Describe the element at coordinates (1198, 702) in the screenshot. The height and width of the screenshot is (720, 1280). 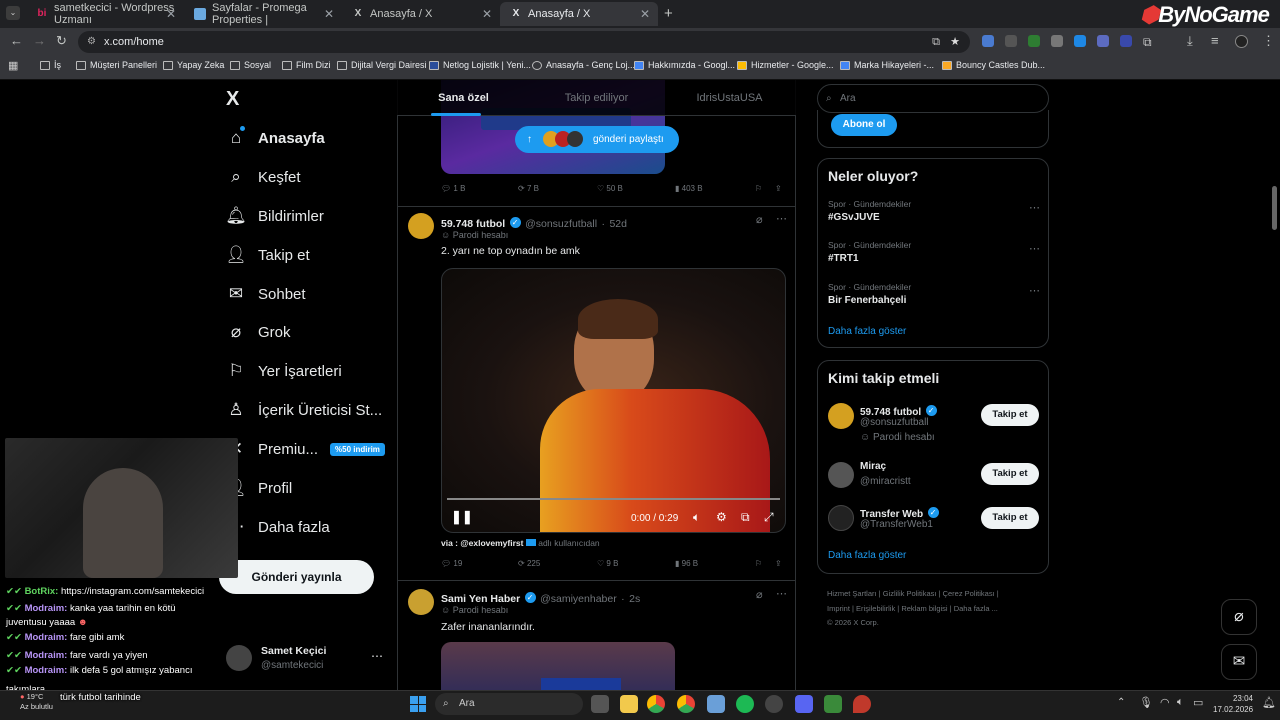
I see `battery-icon: ▭` at that location.